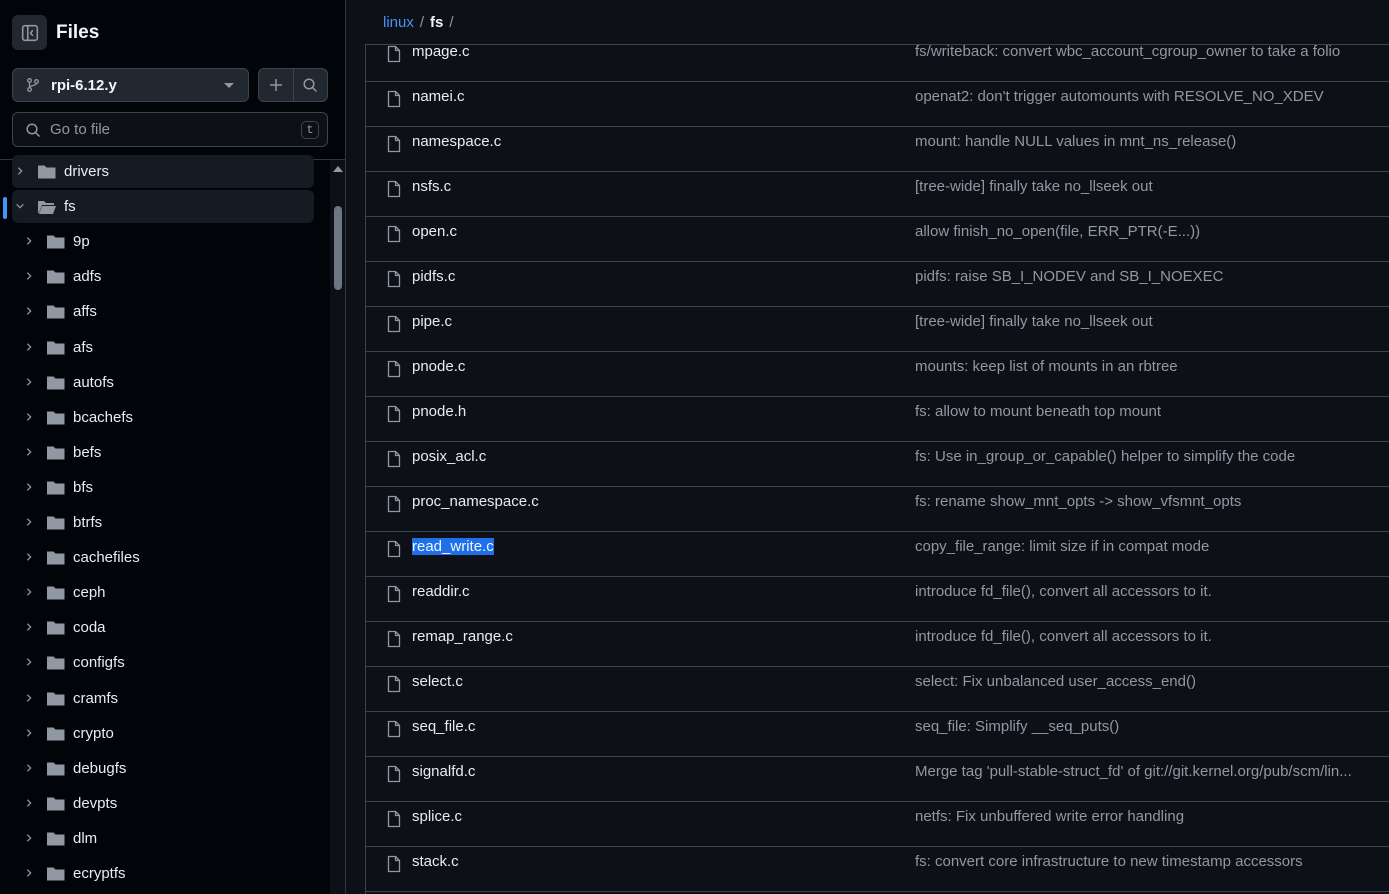 The image size is (1389, 894). I want to click on file-name-link: readdir.c, so click(441, 591).